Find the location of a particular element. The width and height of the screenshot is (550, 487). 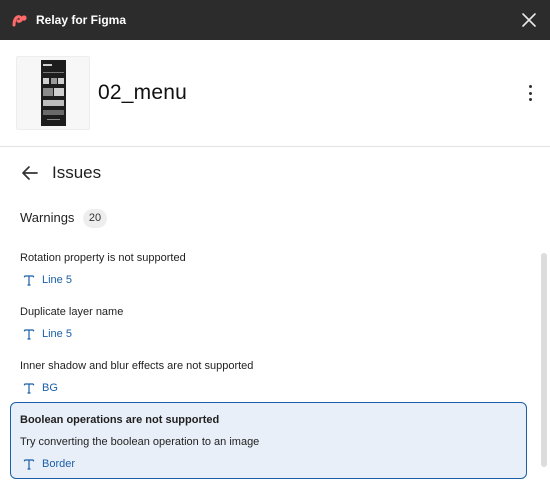

issue-message: Rotation property is not supported is located at coordinates (103, 258).